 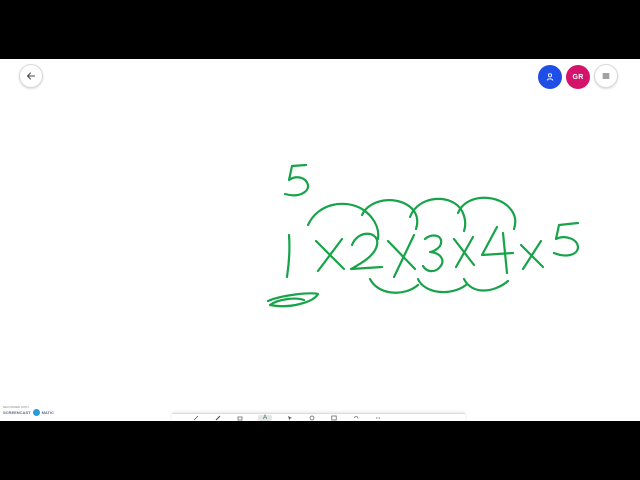 What do you see at coordinates (240, 418) in the screenshot?
I see `eraser-tool-icon` at bounding box center [240, 418].